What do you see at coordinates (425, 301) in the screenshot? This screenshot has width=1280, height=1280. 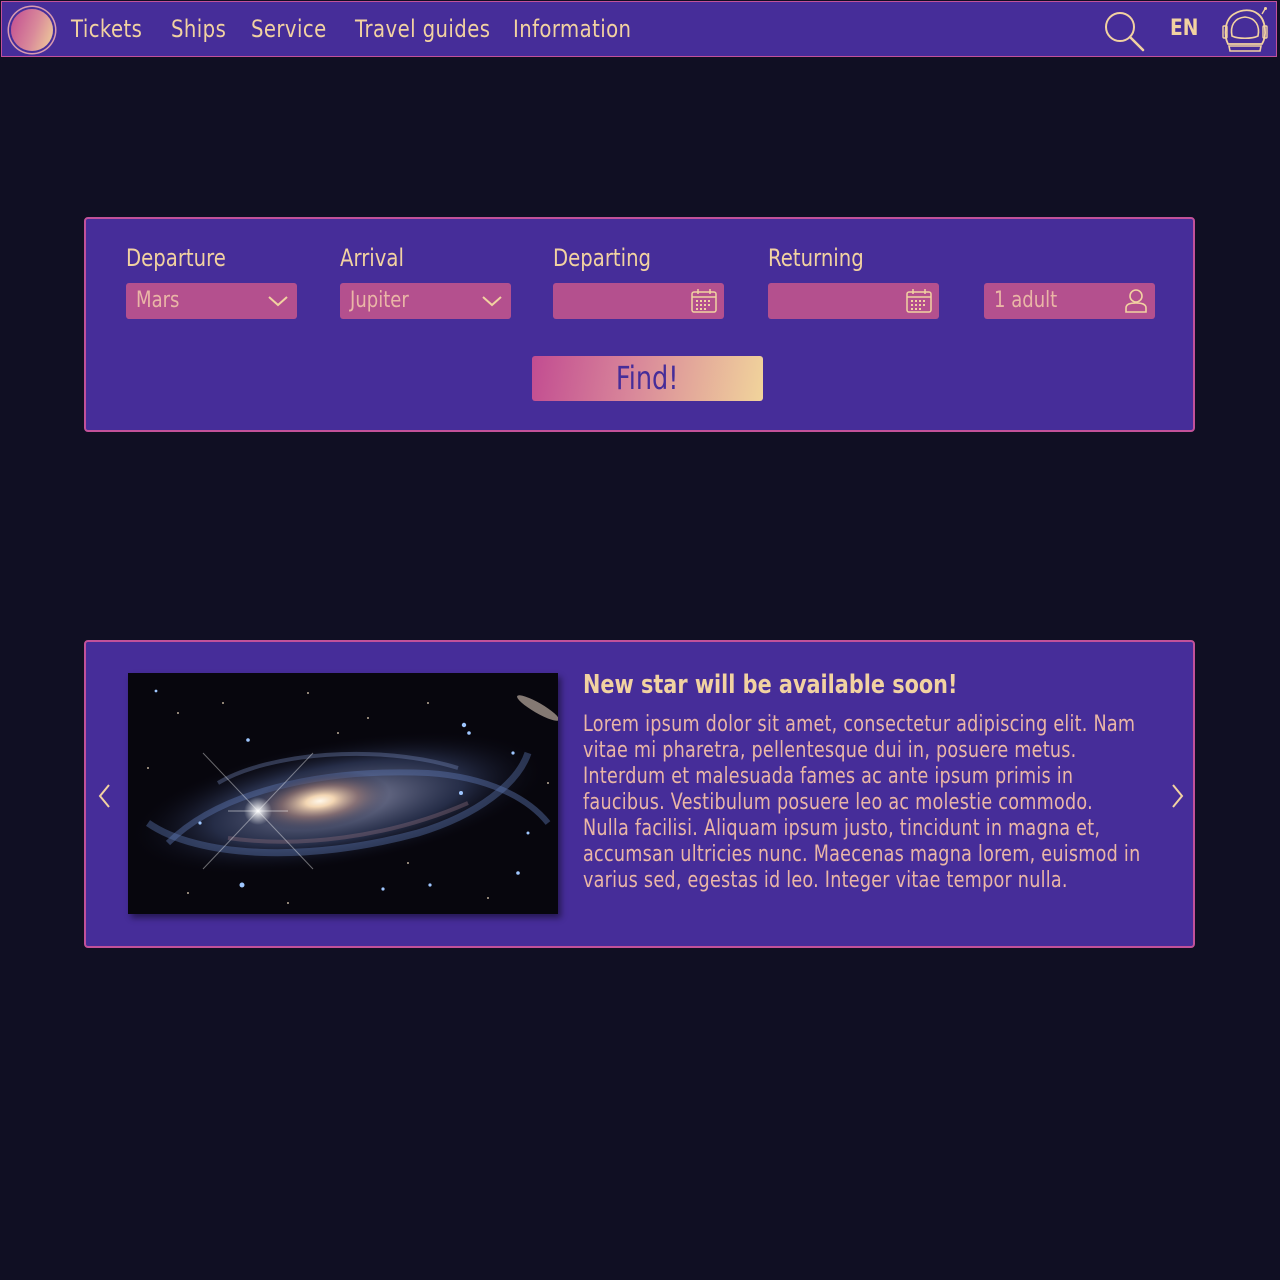 I see `arrival-select: Jupiter` at bounding box center [425, 301].